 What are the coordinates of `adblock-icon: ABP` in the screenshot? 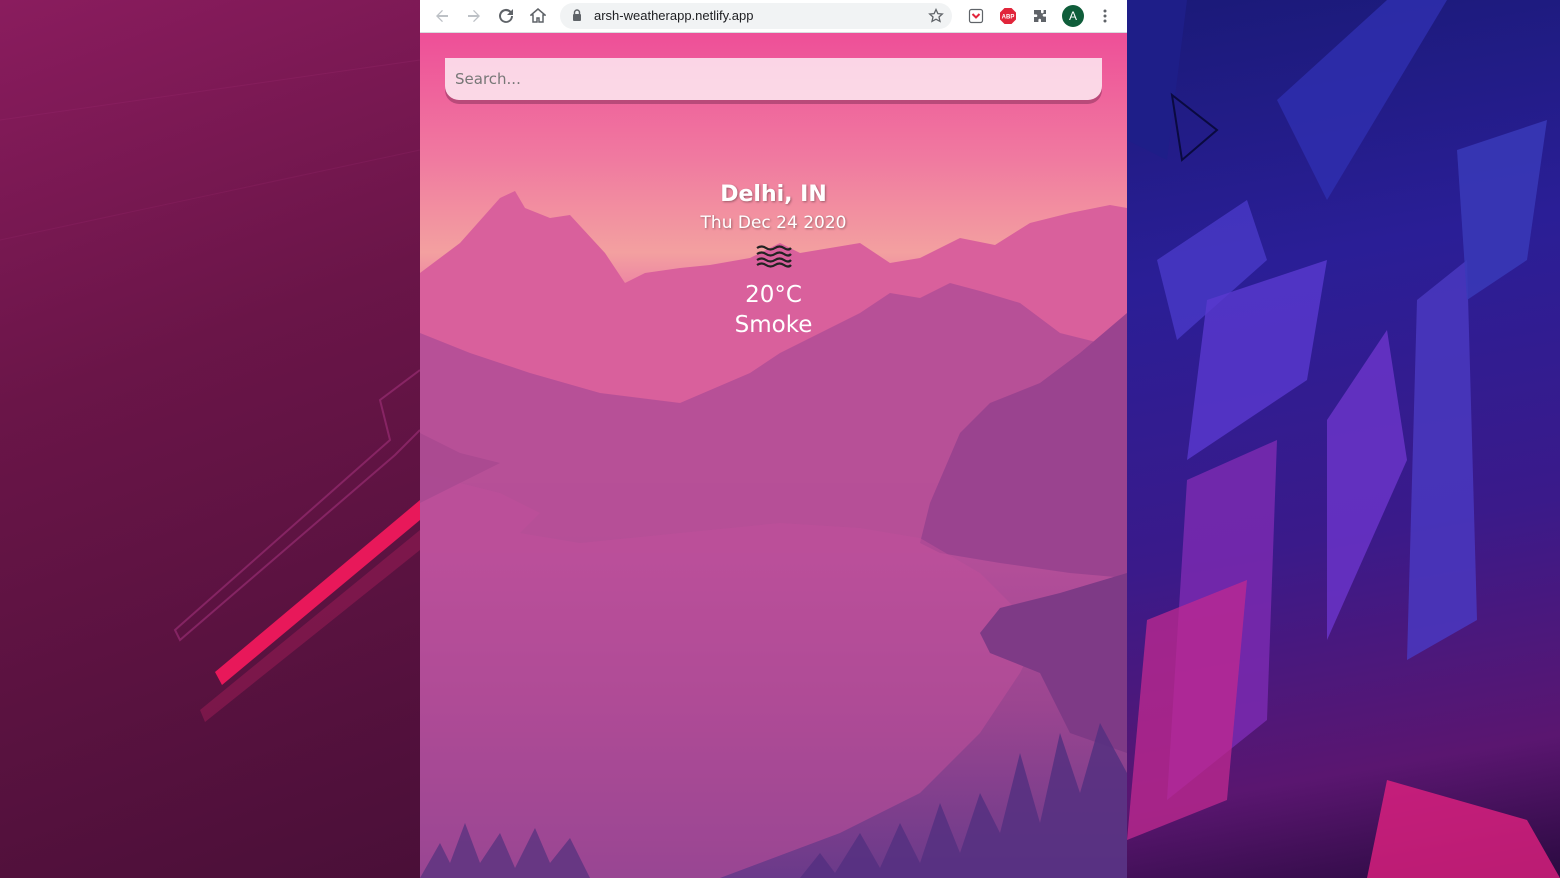 It's located at (1008, 16).